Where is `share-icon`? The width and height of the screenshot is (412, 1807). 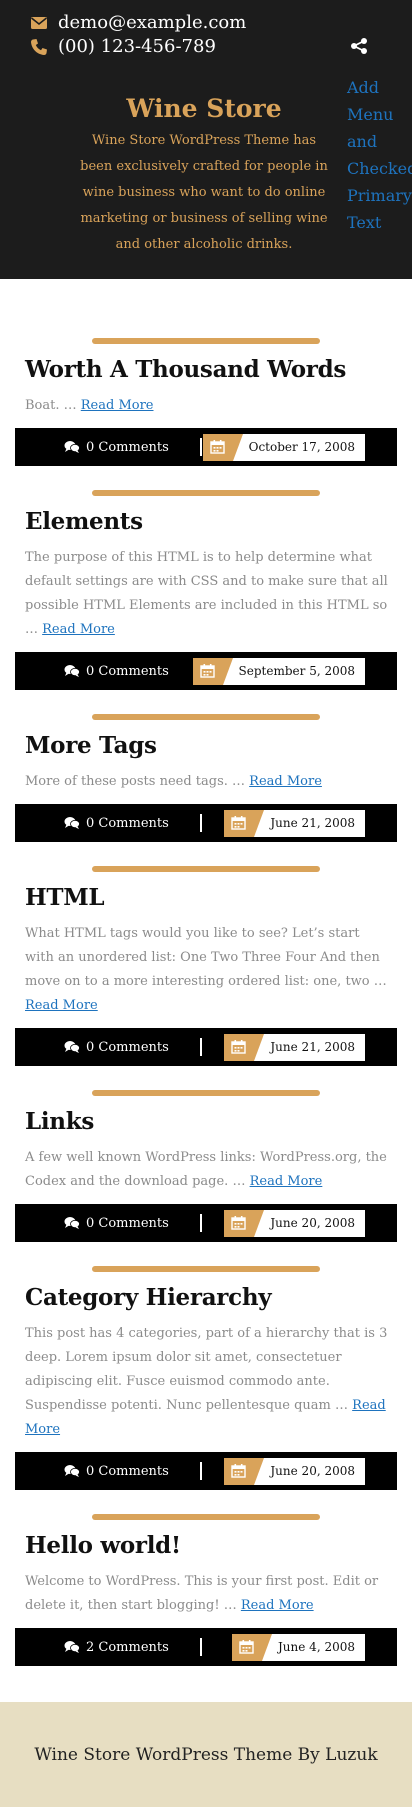 share-icon is located at coordinates (359, 46).